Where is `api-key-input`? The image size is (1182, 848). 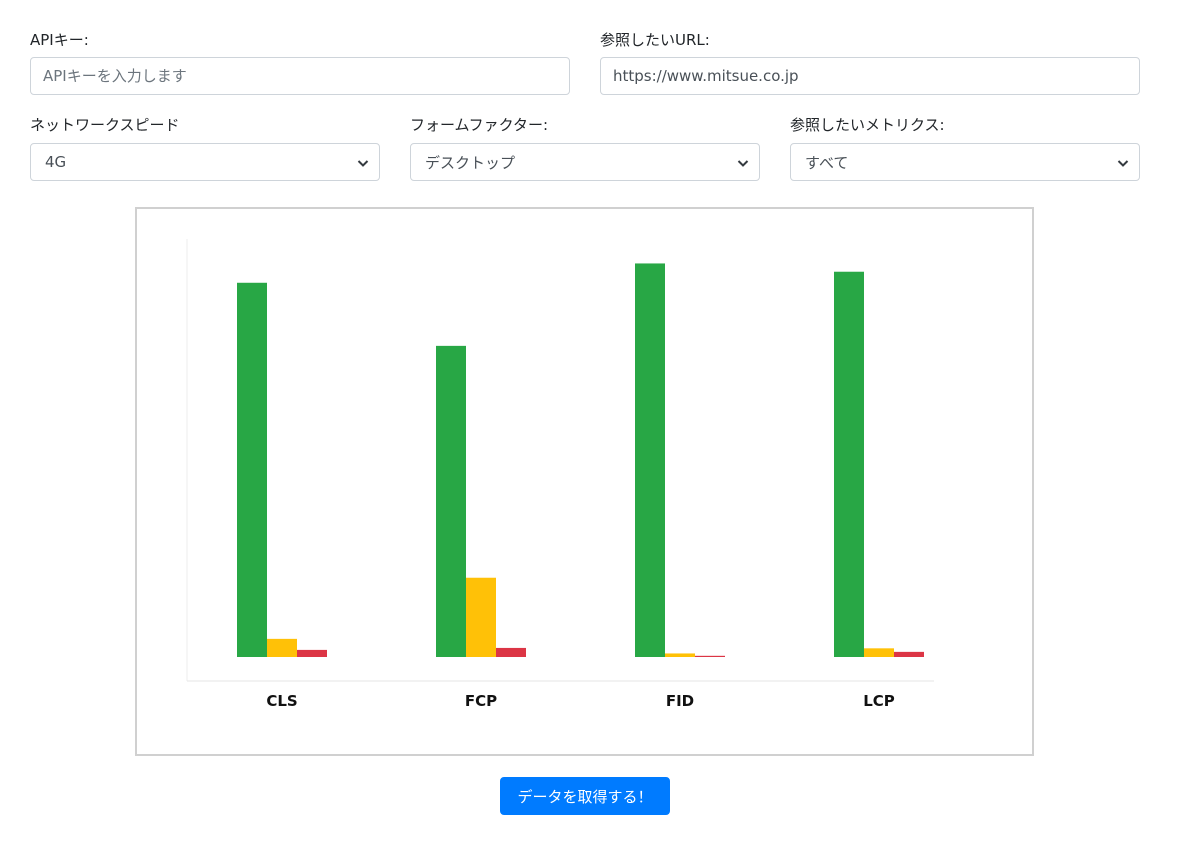 api-key-input is located at coordinates (300, 76).